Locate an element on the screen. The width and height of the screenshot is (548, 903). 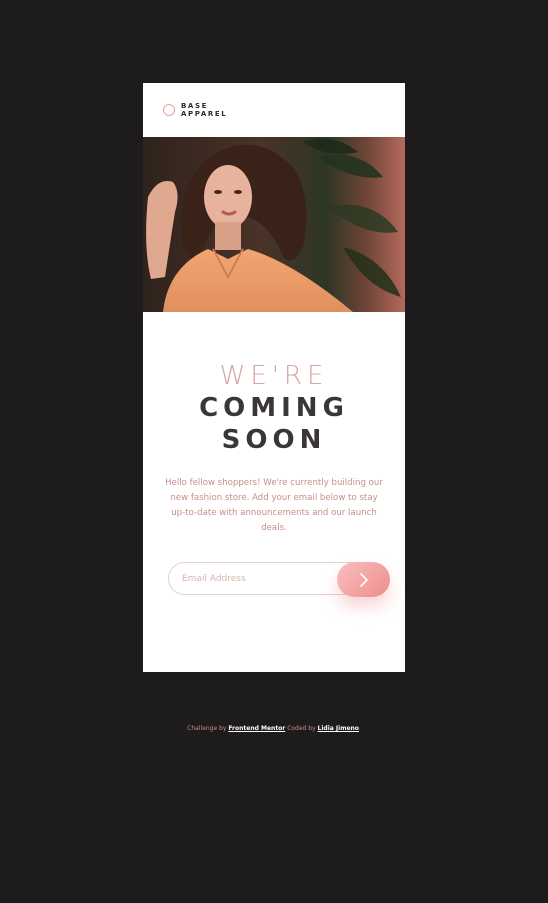
page-title: WE'RE COMING SOON is located at coordinates (274, 408).